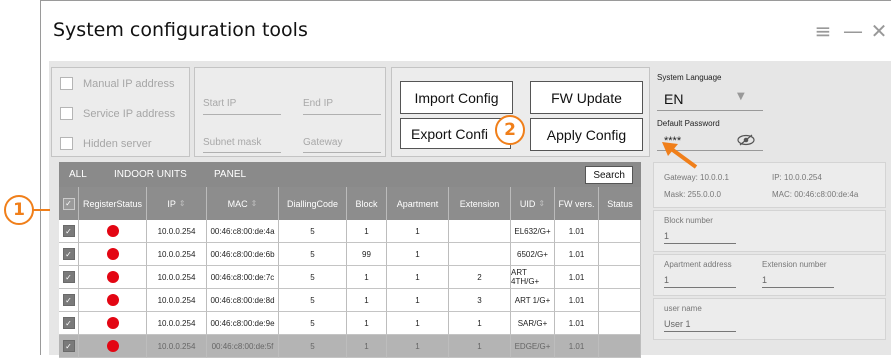  What do you see at coordinates (620, 203) in the screenshot?
I see `header-status: Status` at bounding box center [620, 203].